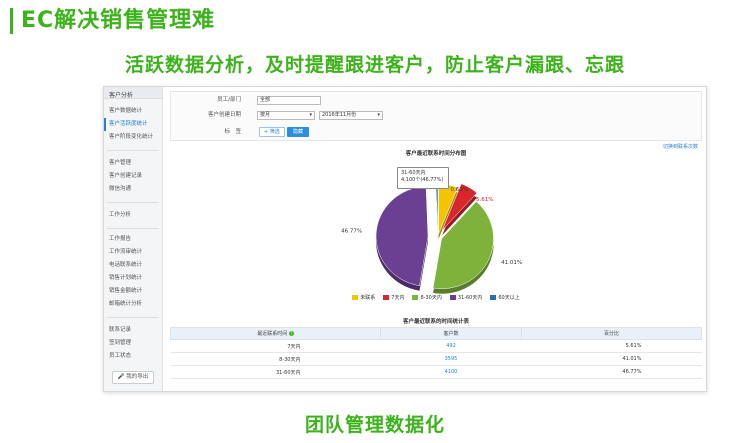  What do you see at coordinates (121, 377) in the screenshot?
I see `microphone-icon: 🎤` at bounding box center [121, 377].